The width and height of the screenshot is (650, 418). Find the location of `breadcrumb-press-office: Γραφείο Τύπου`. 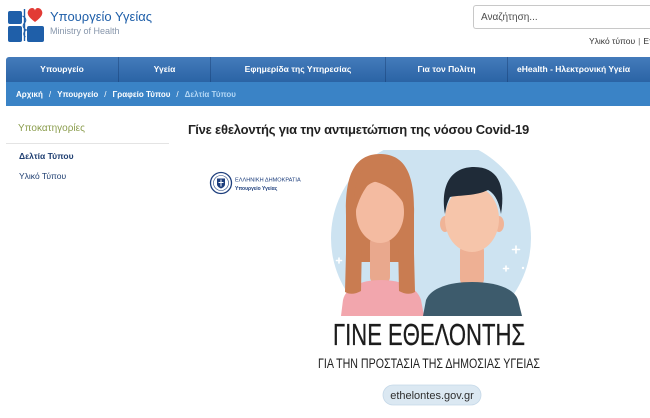

breadcrumb-press-office: Γραφείο Τύπου is located at coordinates (141, 94).